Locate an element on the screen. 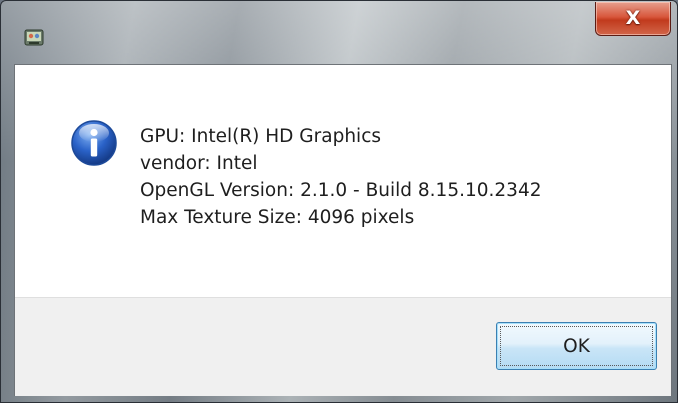 This screenshot has width=678, height=403. max-texture-size-line: Max Texture Size: 4096 pixels is located at coordinates (277, 217).